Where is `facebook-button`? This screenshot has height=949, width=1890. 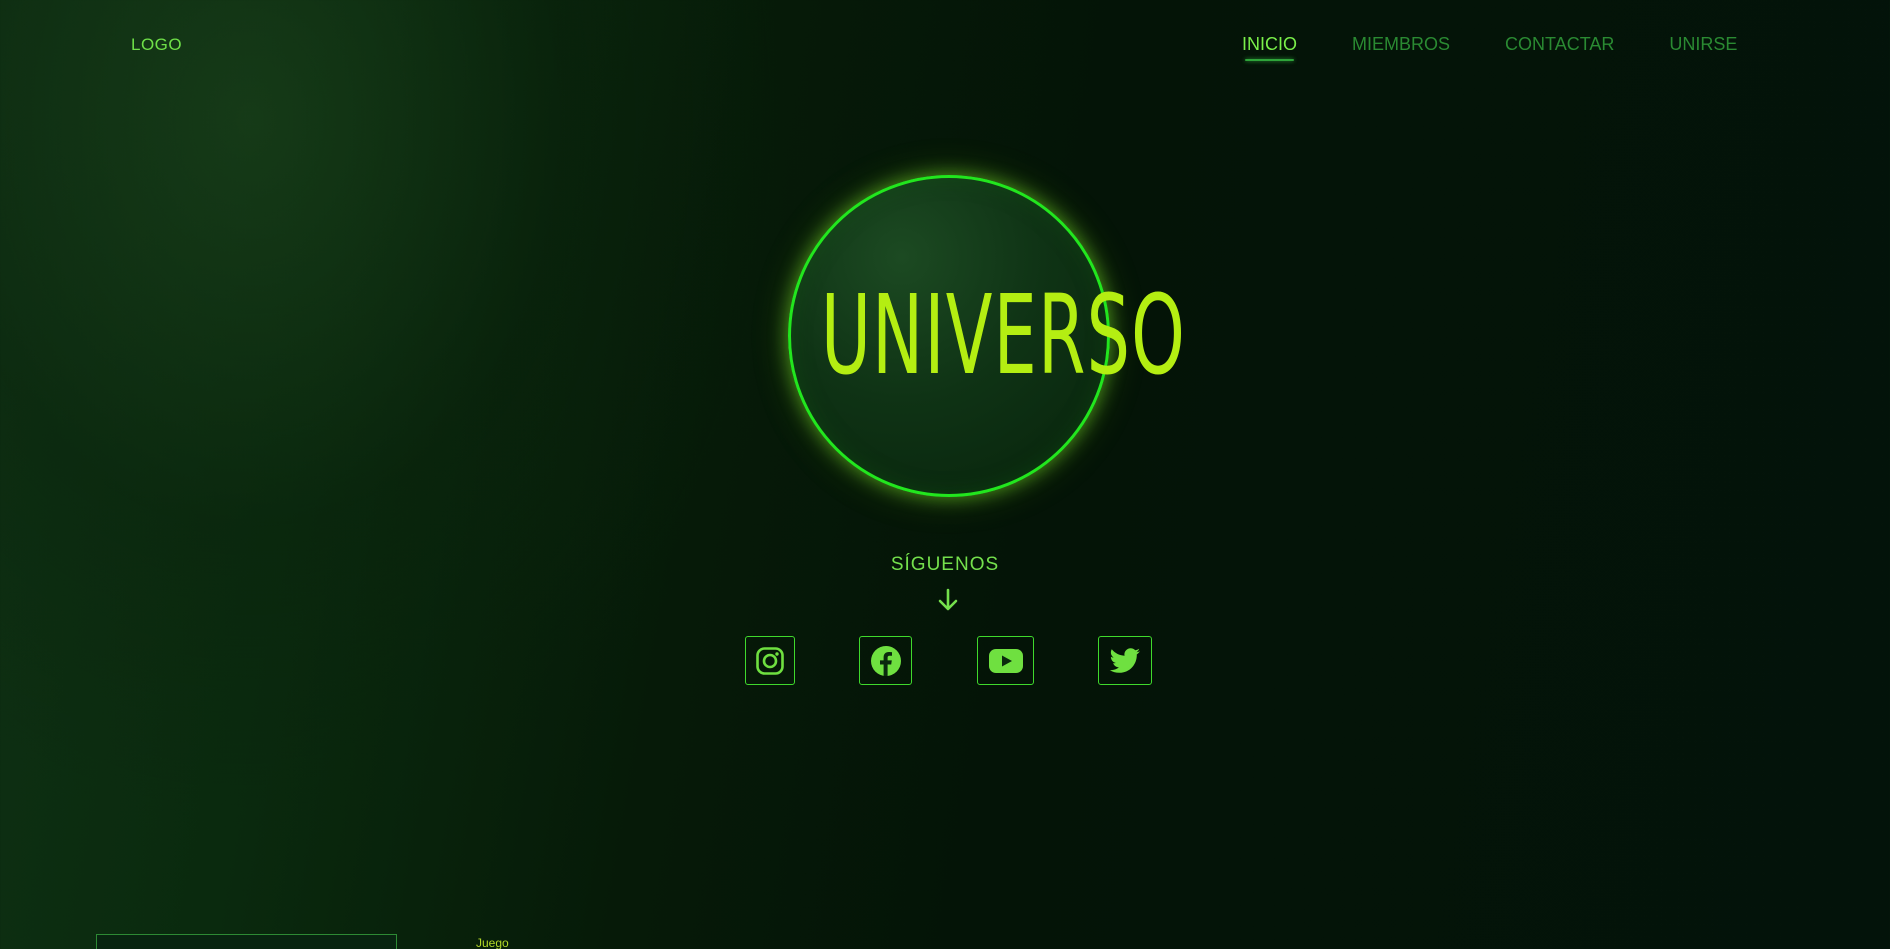
facebook-button is located at coordinates (885, 660).